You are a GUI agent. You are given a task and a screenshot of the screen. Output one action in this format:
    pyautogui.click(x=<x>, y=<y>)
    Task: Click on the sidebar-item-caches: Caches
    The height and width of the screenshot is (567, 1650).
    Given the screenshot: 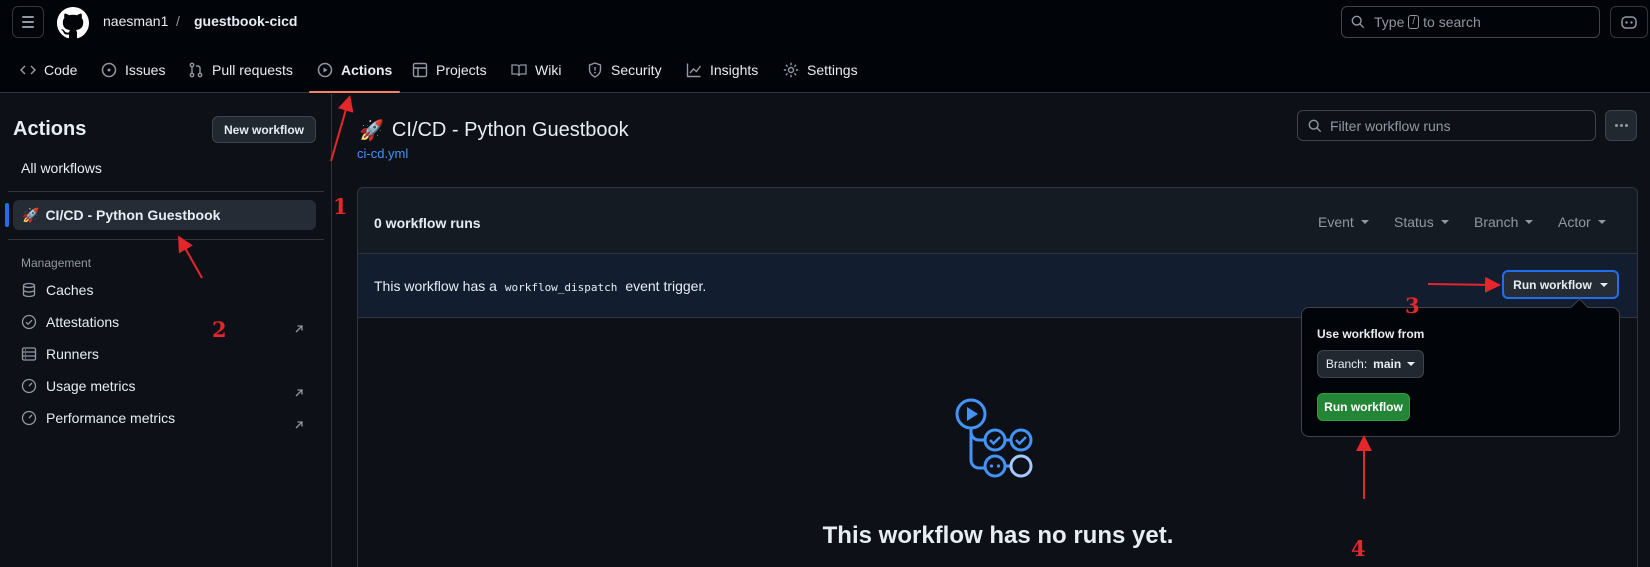 What is the action you would take?
    pyautogui.click(x=57, y=290)
    